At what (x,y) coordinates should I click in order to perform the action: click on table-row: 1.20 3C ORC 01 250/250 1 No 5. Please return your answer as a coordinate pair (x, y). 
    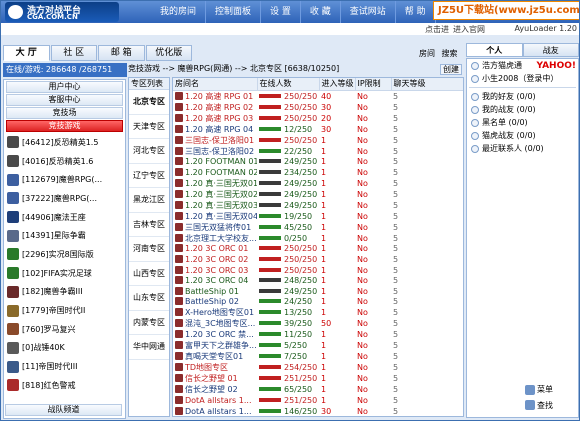
    Looking at the image, I should click on (318, 249).